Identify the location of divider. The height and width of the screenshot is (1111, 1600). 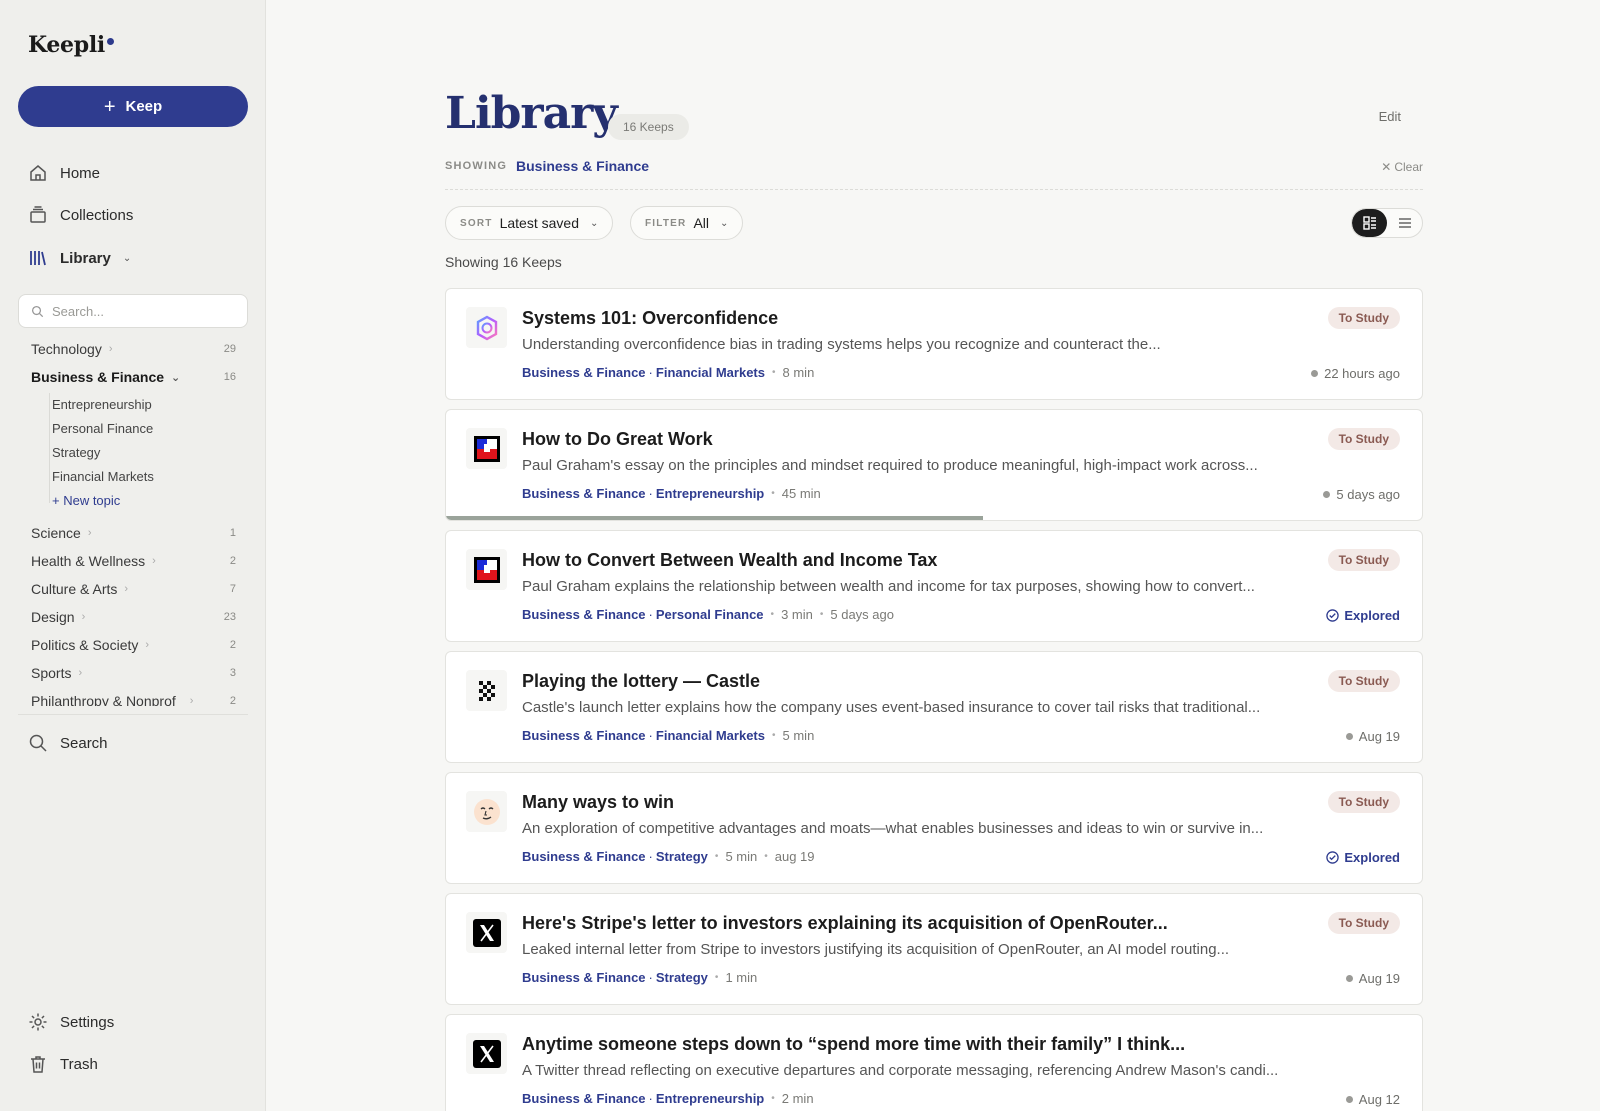
(934, 189).